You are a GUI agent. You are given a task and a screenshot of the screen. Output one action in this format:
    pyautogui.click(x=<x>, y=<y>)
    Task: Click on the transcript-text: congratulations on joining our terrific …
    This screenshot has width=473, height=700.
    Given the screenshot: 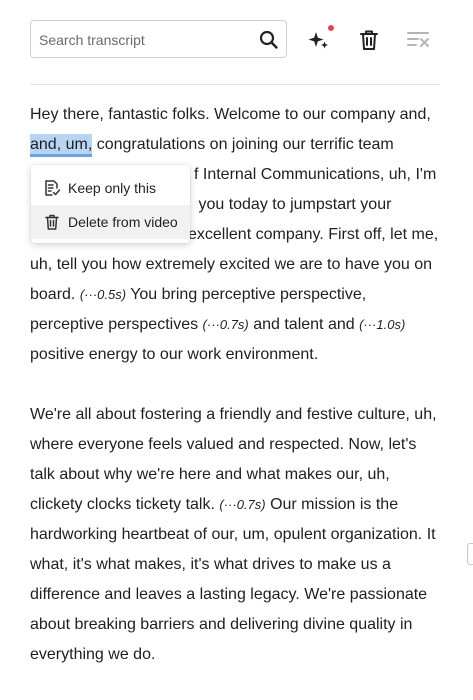 What is the action you would take?
    pyautogui.click(x=243, y=144)
    